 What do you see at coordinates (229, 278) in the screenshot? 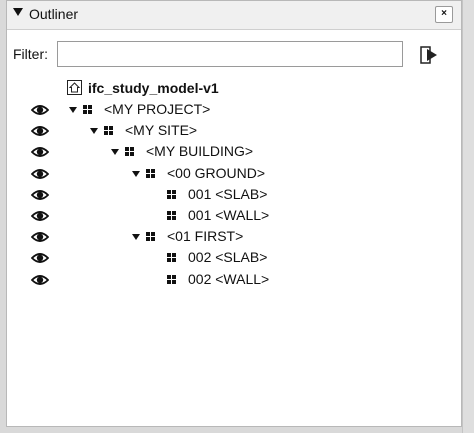
I see `tree-item-label: 002 <WALL>` at bounding box center [229, 278].